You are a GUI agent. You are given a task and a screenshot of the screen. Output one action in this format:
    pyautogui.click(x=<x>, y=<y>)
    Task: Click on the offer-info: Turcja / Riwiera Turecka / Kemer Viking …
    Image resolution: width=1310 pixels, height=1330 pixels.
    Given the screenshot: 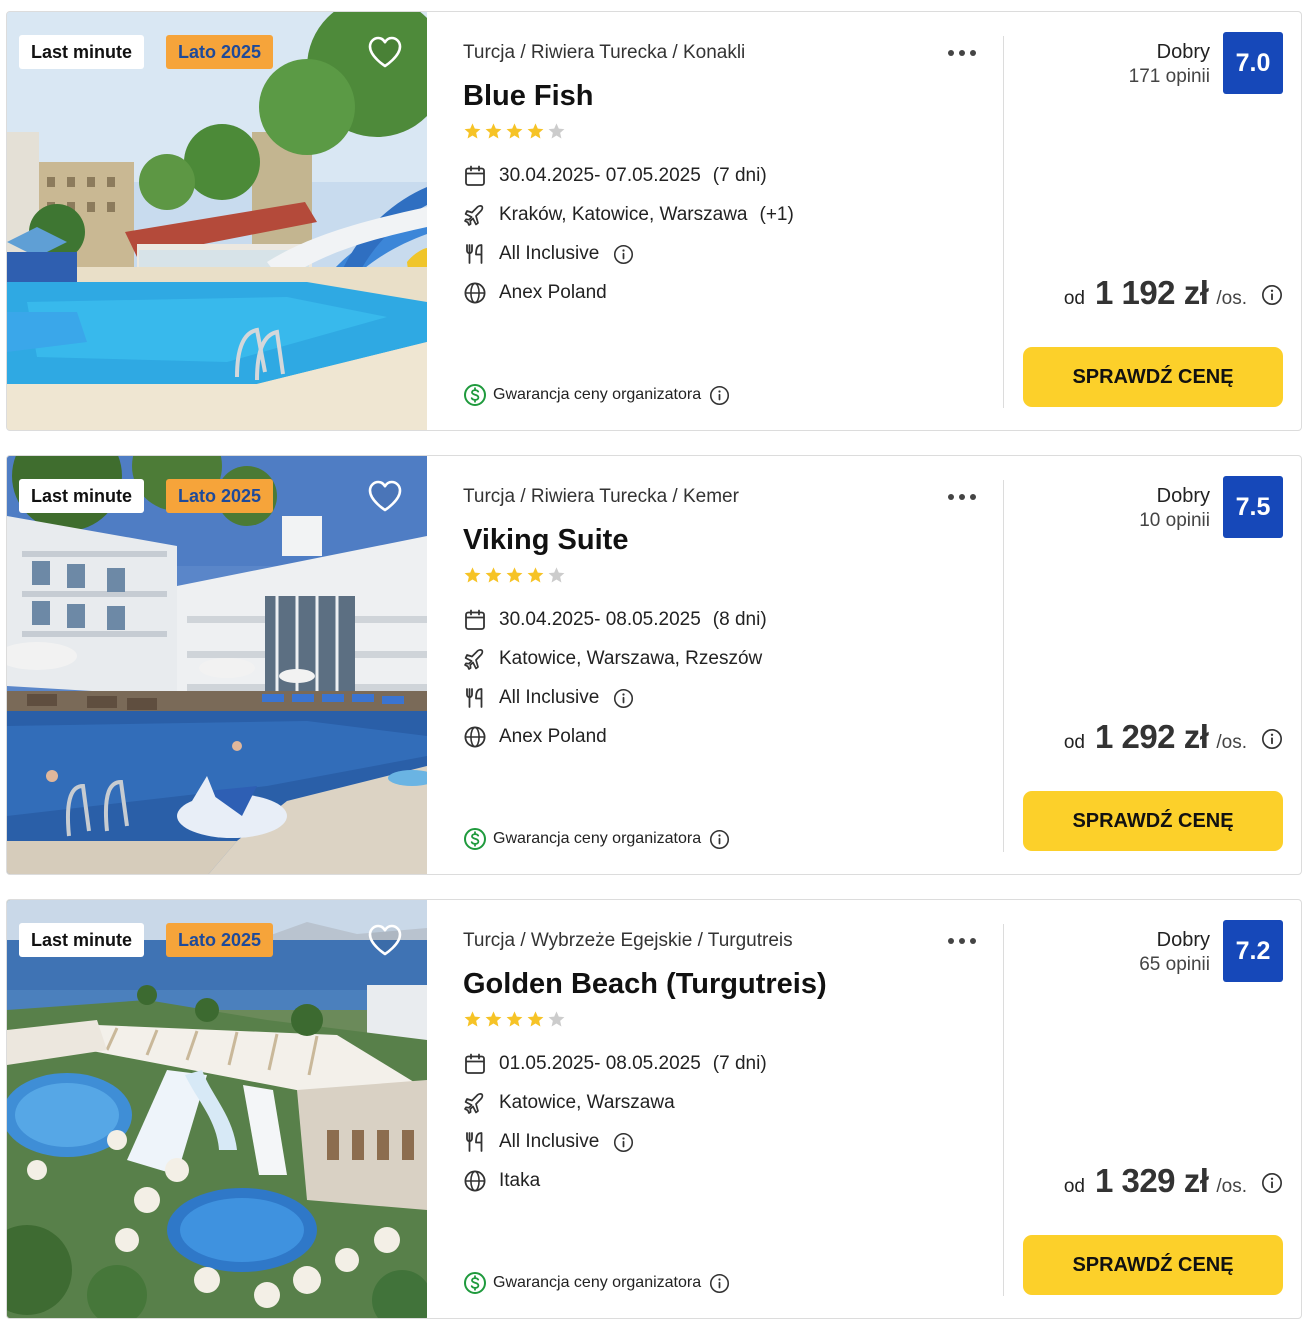 What is the action you would take?
    pyautogui.click(x=715, y=665)
    